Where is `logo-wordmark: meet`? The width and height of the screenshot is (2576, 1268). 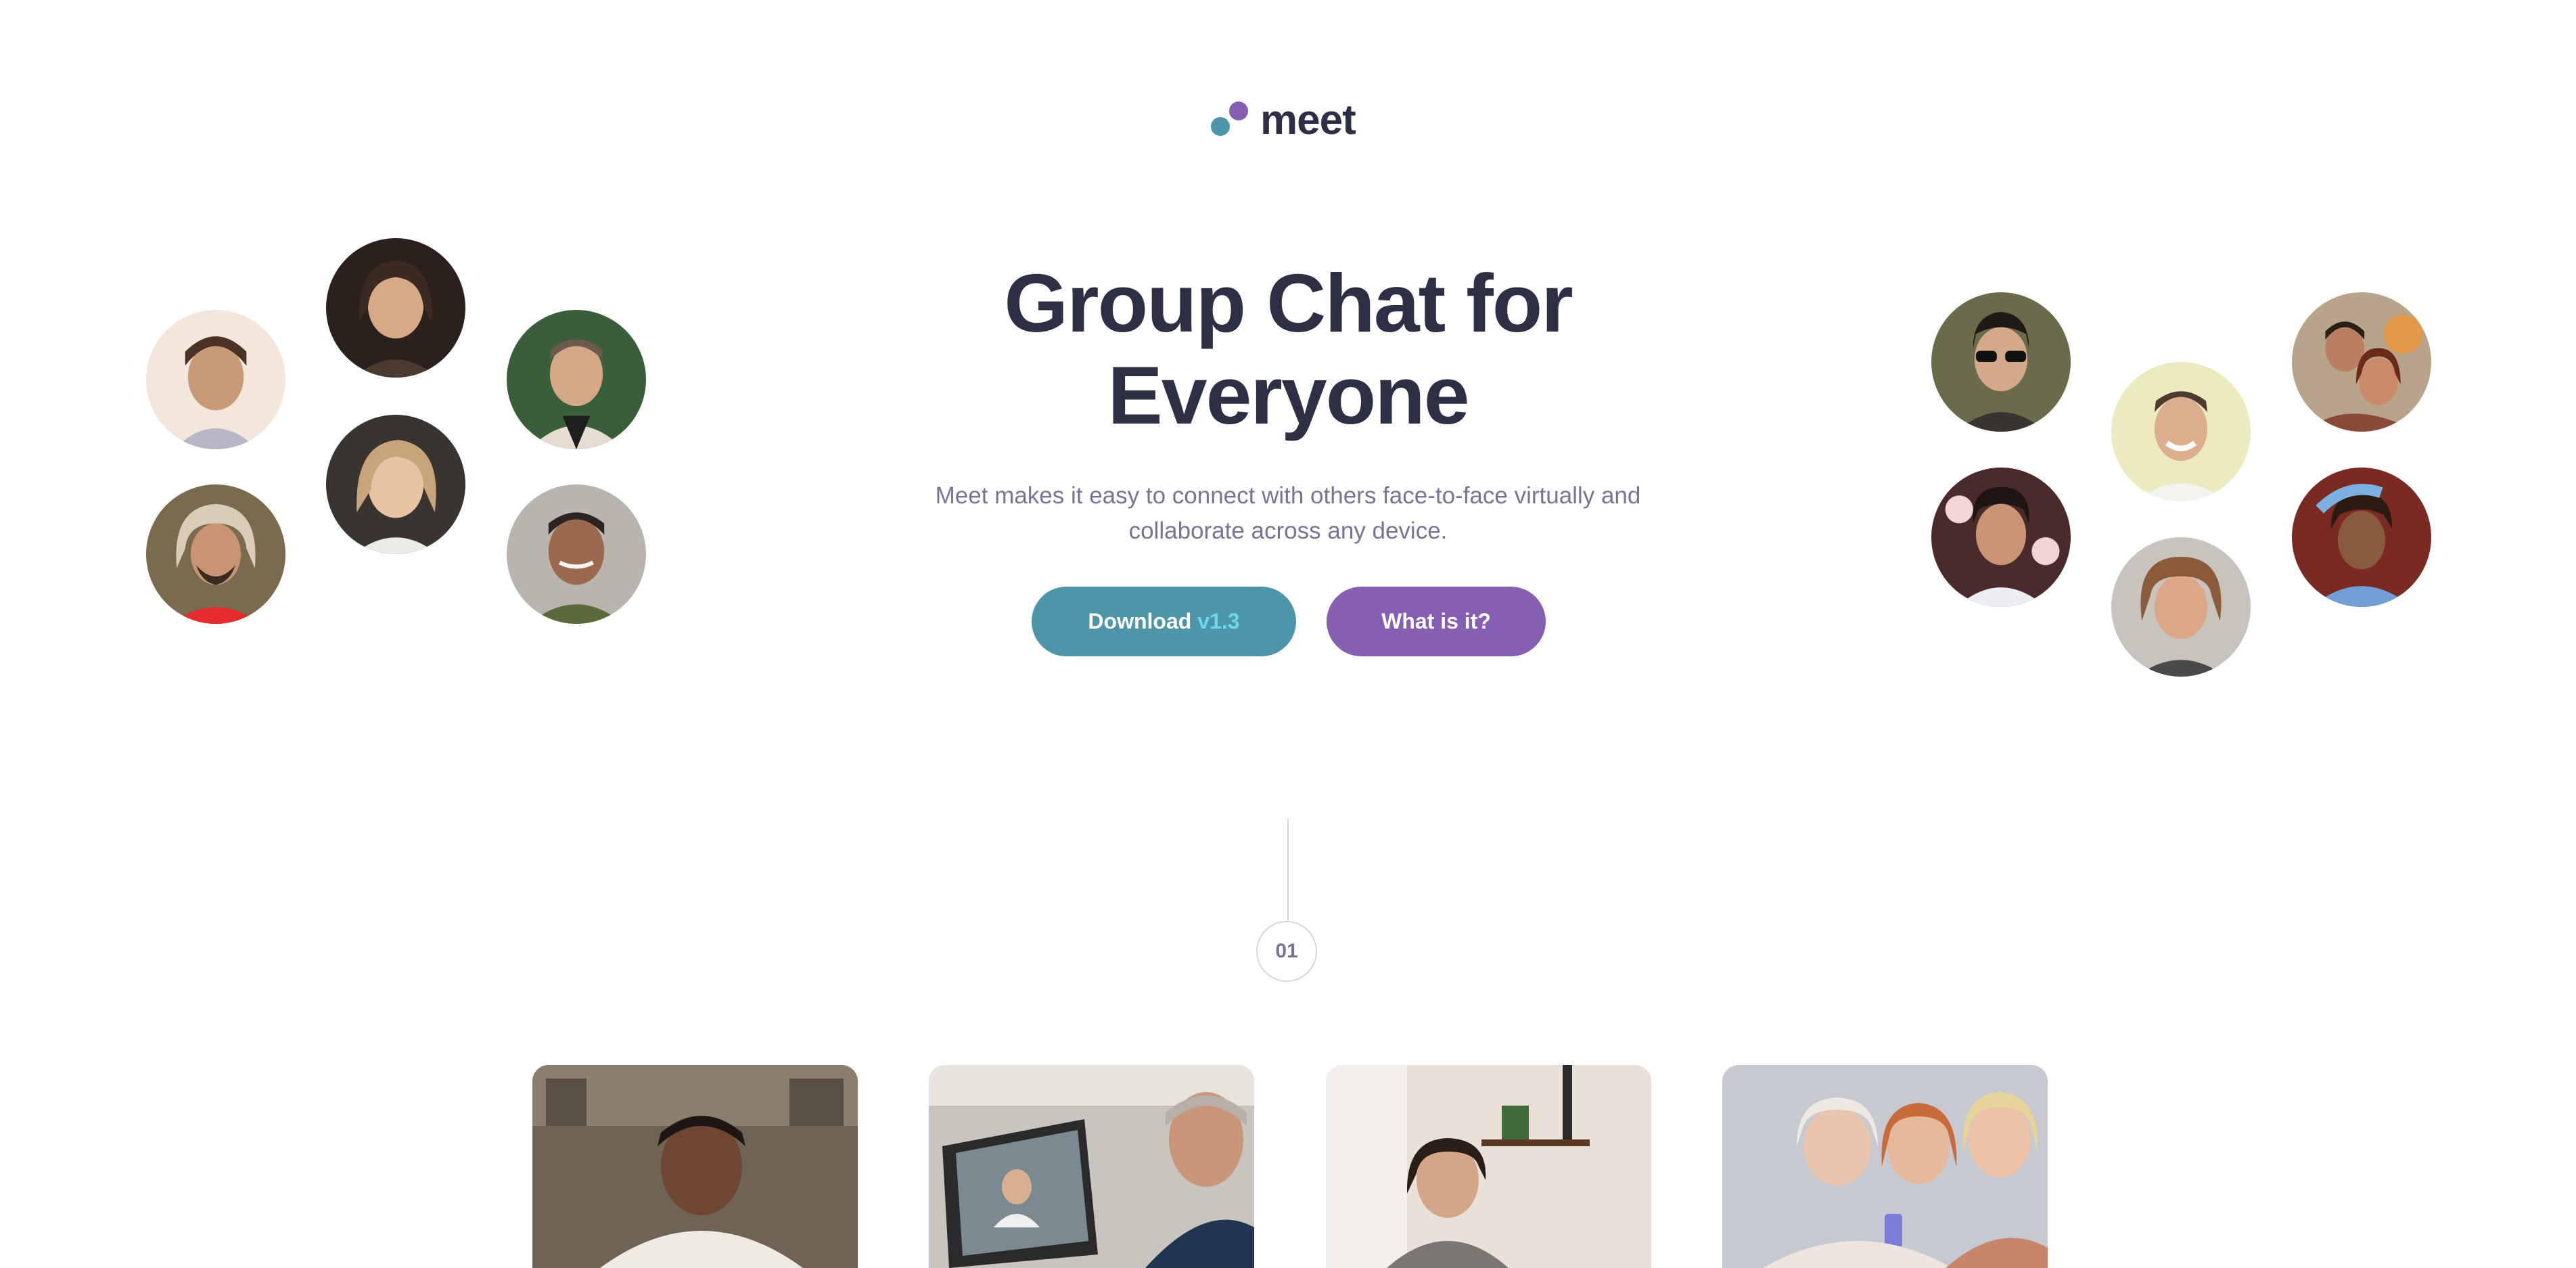
logo-wordmark: meet is located at coordinates (1308, 120).